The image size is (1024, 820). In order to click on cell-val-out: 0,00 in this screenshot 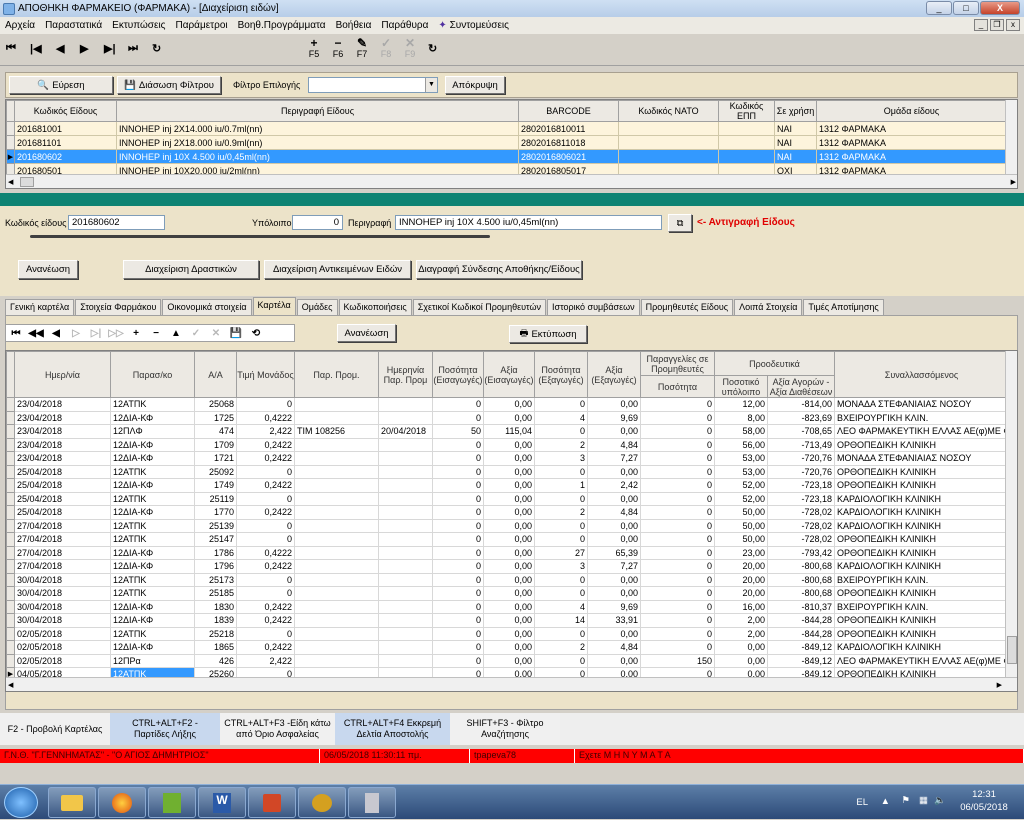, I will do `click(614, 404)`.